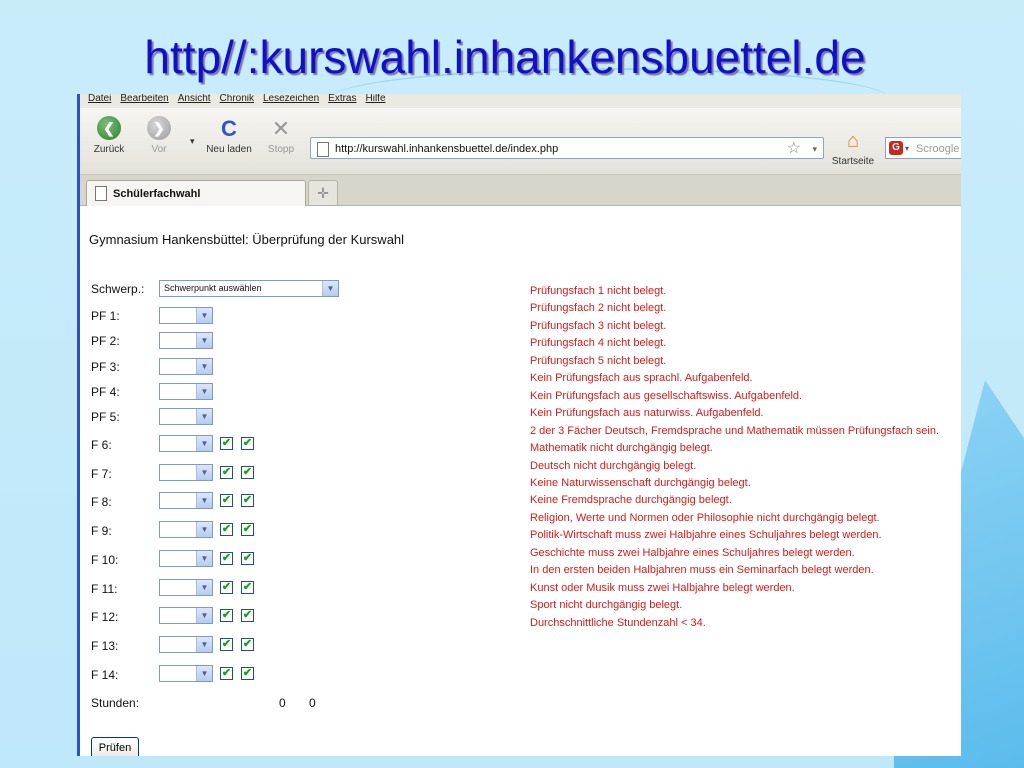  I want to click on pf-label: PF 2:, so click(105, 341).